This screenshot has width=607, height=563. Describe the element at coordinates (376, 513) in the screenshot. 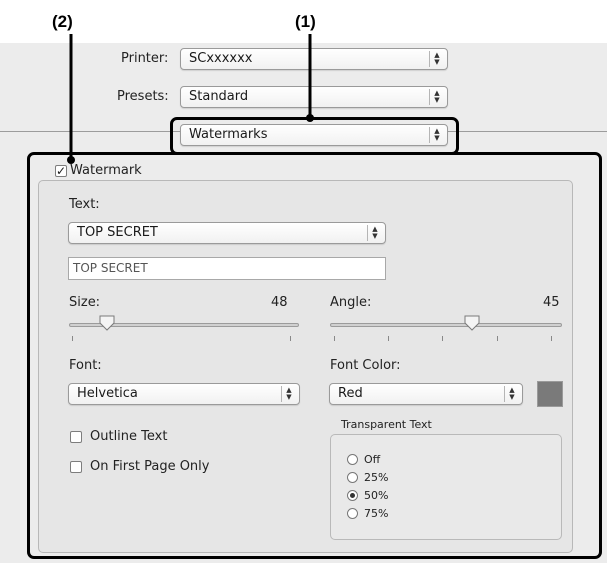

I see `transparency-option-label: 75%` at that location.